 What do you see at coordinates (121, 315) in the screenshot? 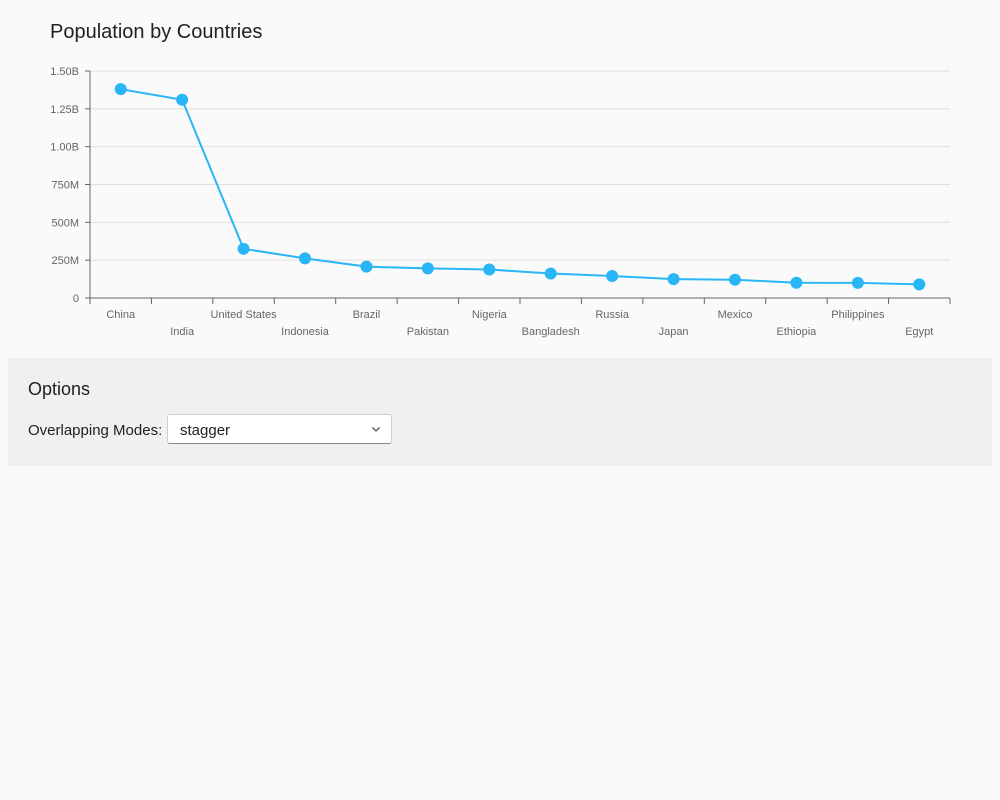
I see `x-tick-label: China` at bounding box center [121, 315].